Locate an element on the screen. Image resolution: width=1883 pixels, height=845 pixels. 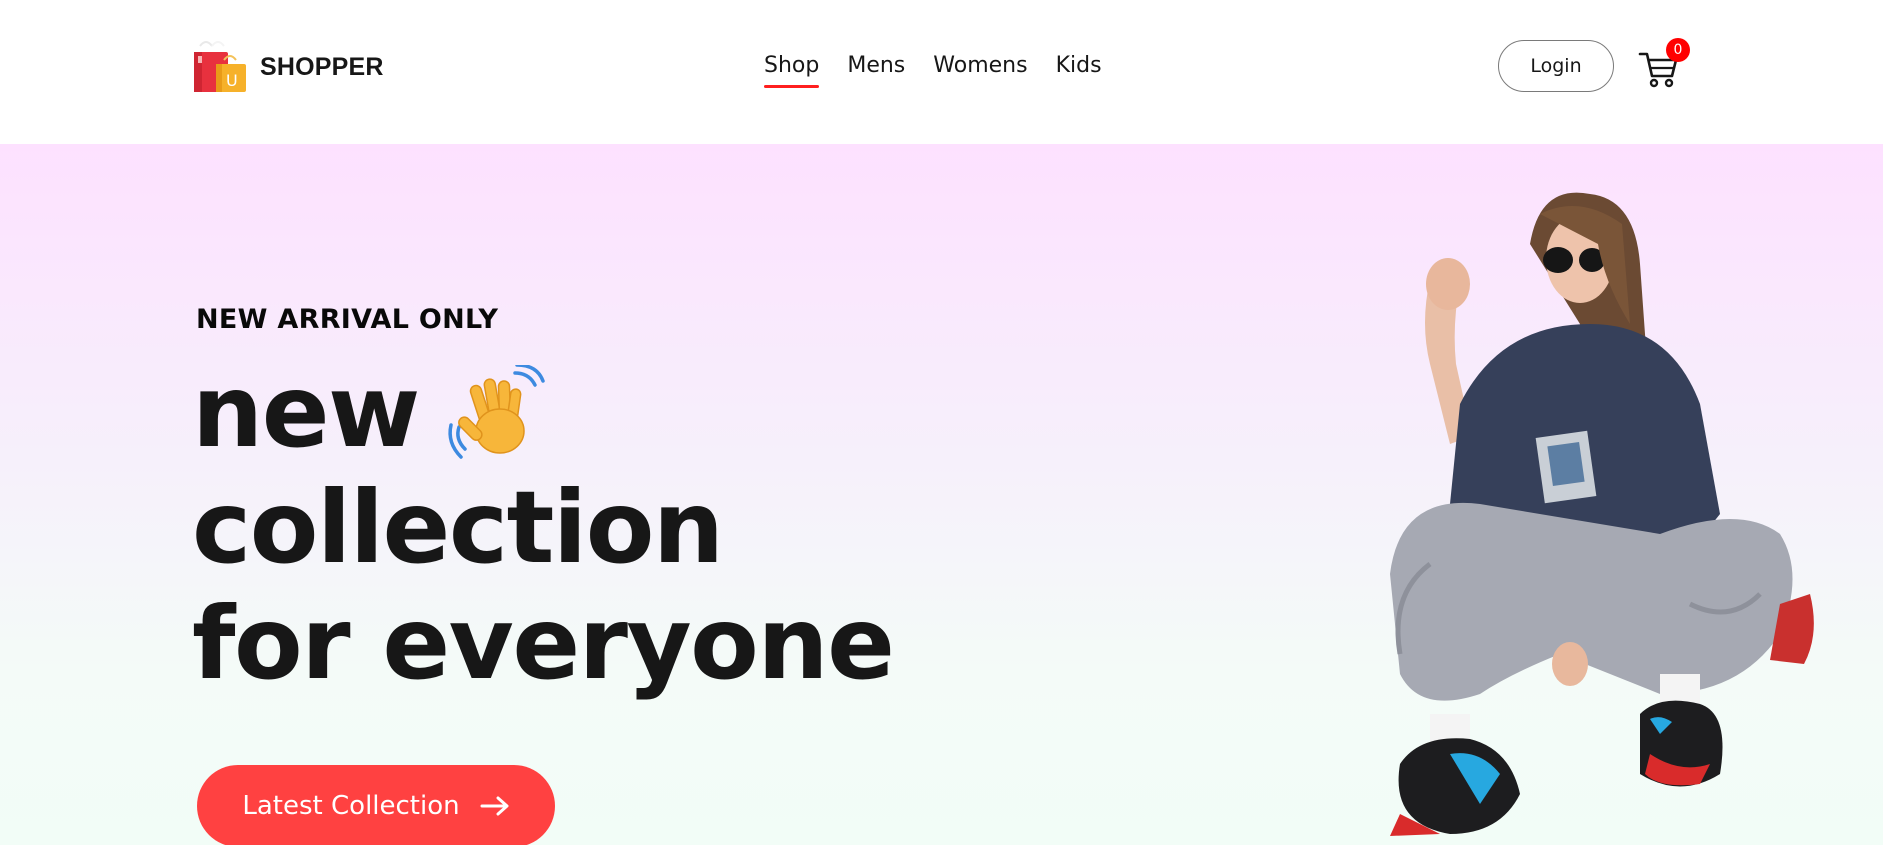
hero-eyebrow: NEW ARRIVAL ONLY is located at coordinates (347, 319).